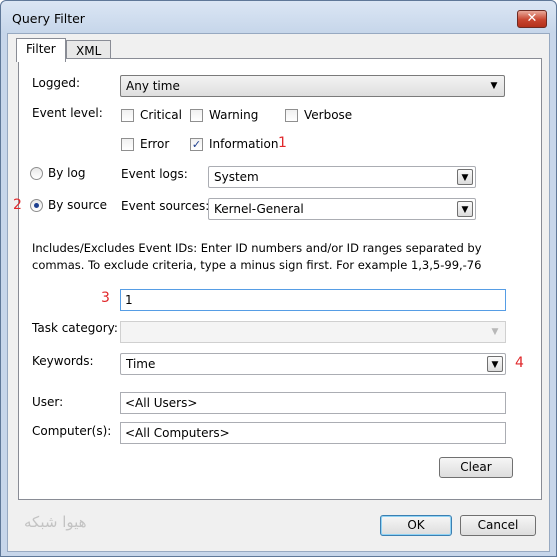 The width and height of the screenshot is (557, 557). What do you see at coordinates (127, 144) in the screenshot?
I see `error-checkbox` at bounding box center [127, 144].